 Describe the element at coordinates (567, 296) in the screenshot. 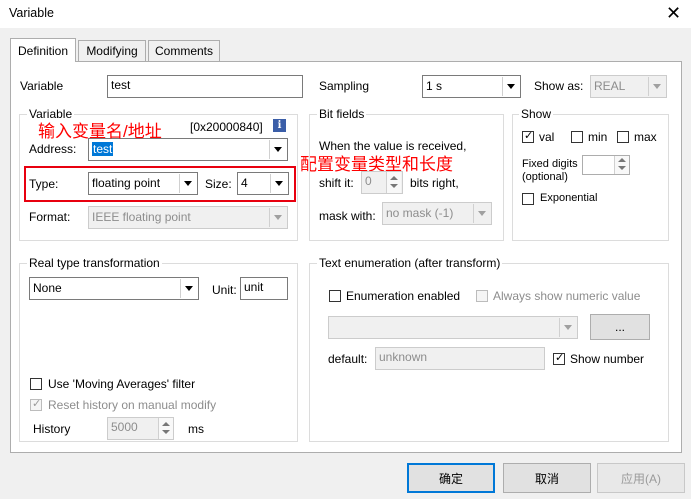

I see `always-numeric-label: Always show numeric value` at that location.